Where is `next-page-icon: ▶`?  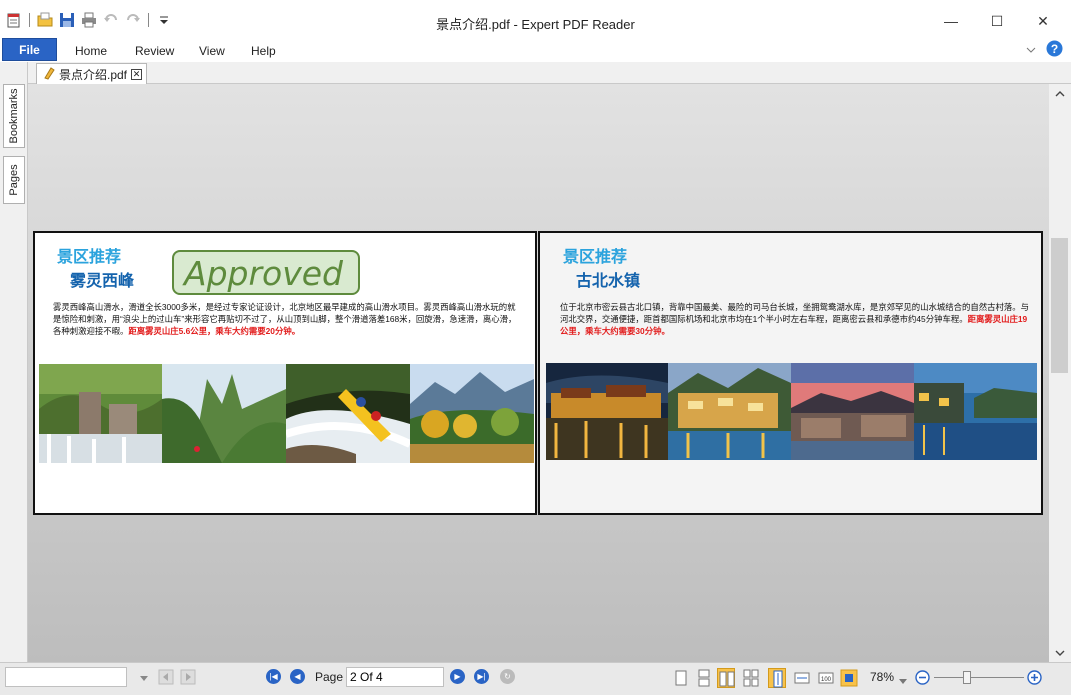
next-page-icon: ▶ is located at coordinates (457, 676).